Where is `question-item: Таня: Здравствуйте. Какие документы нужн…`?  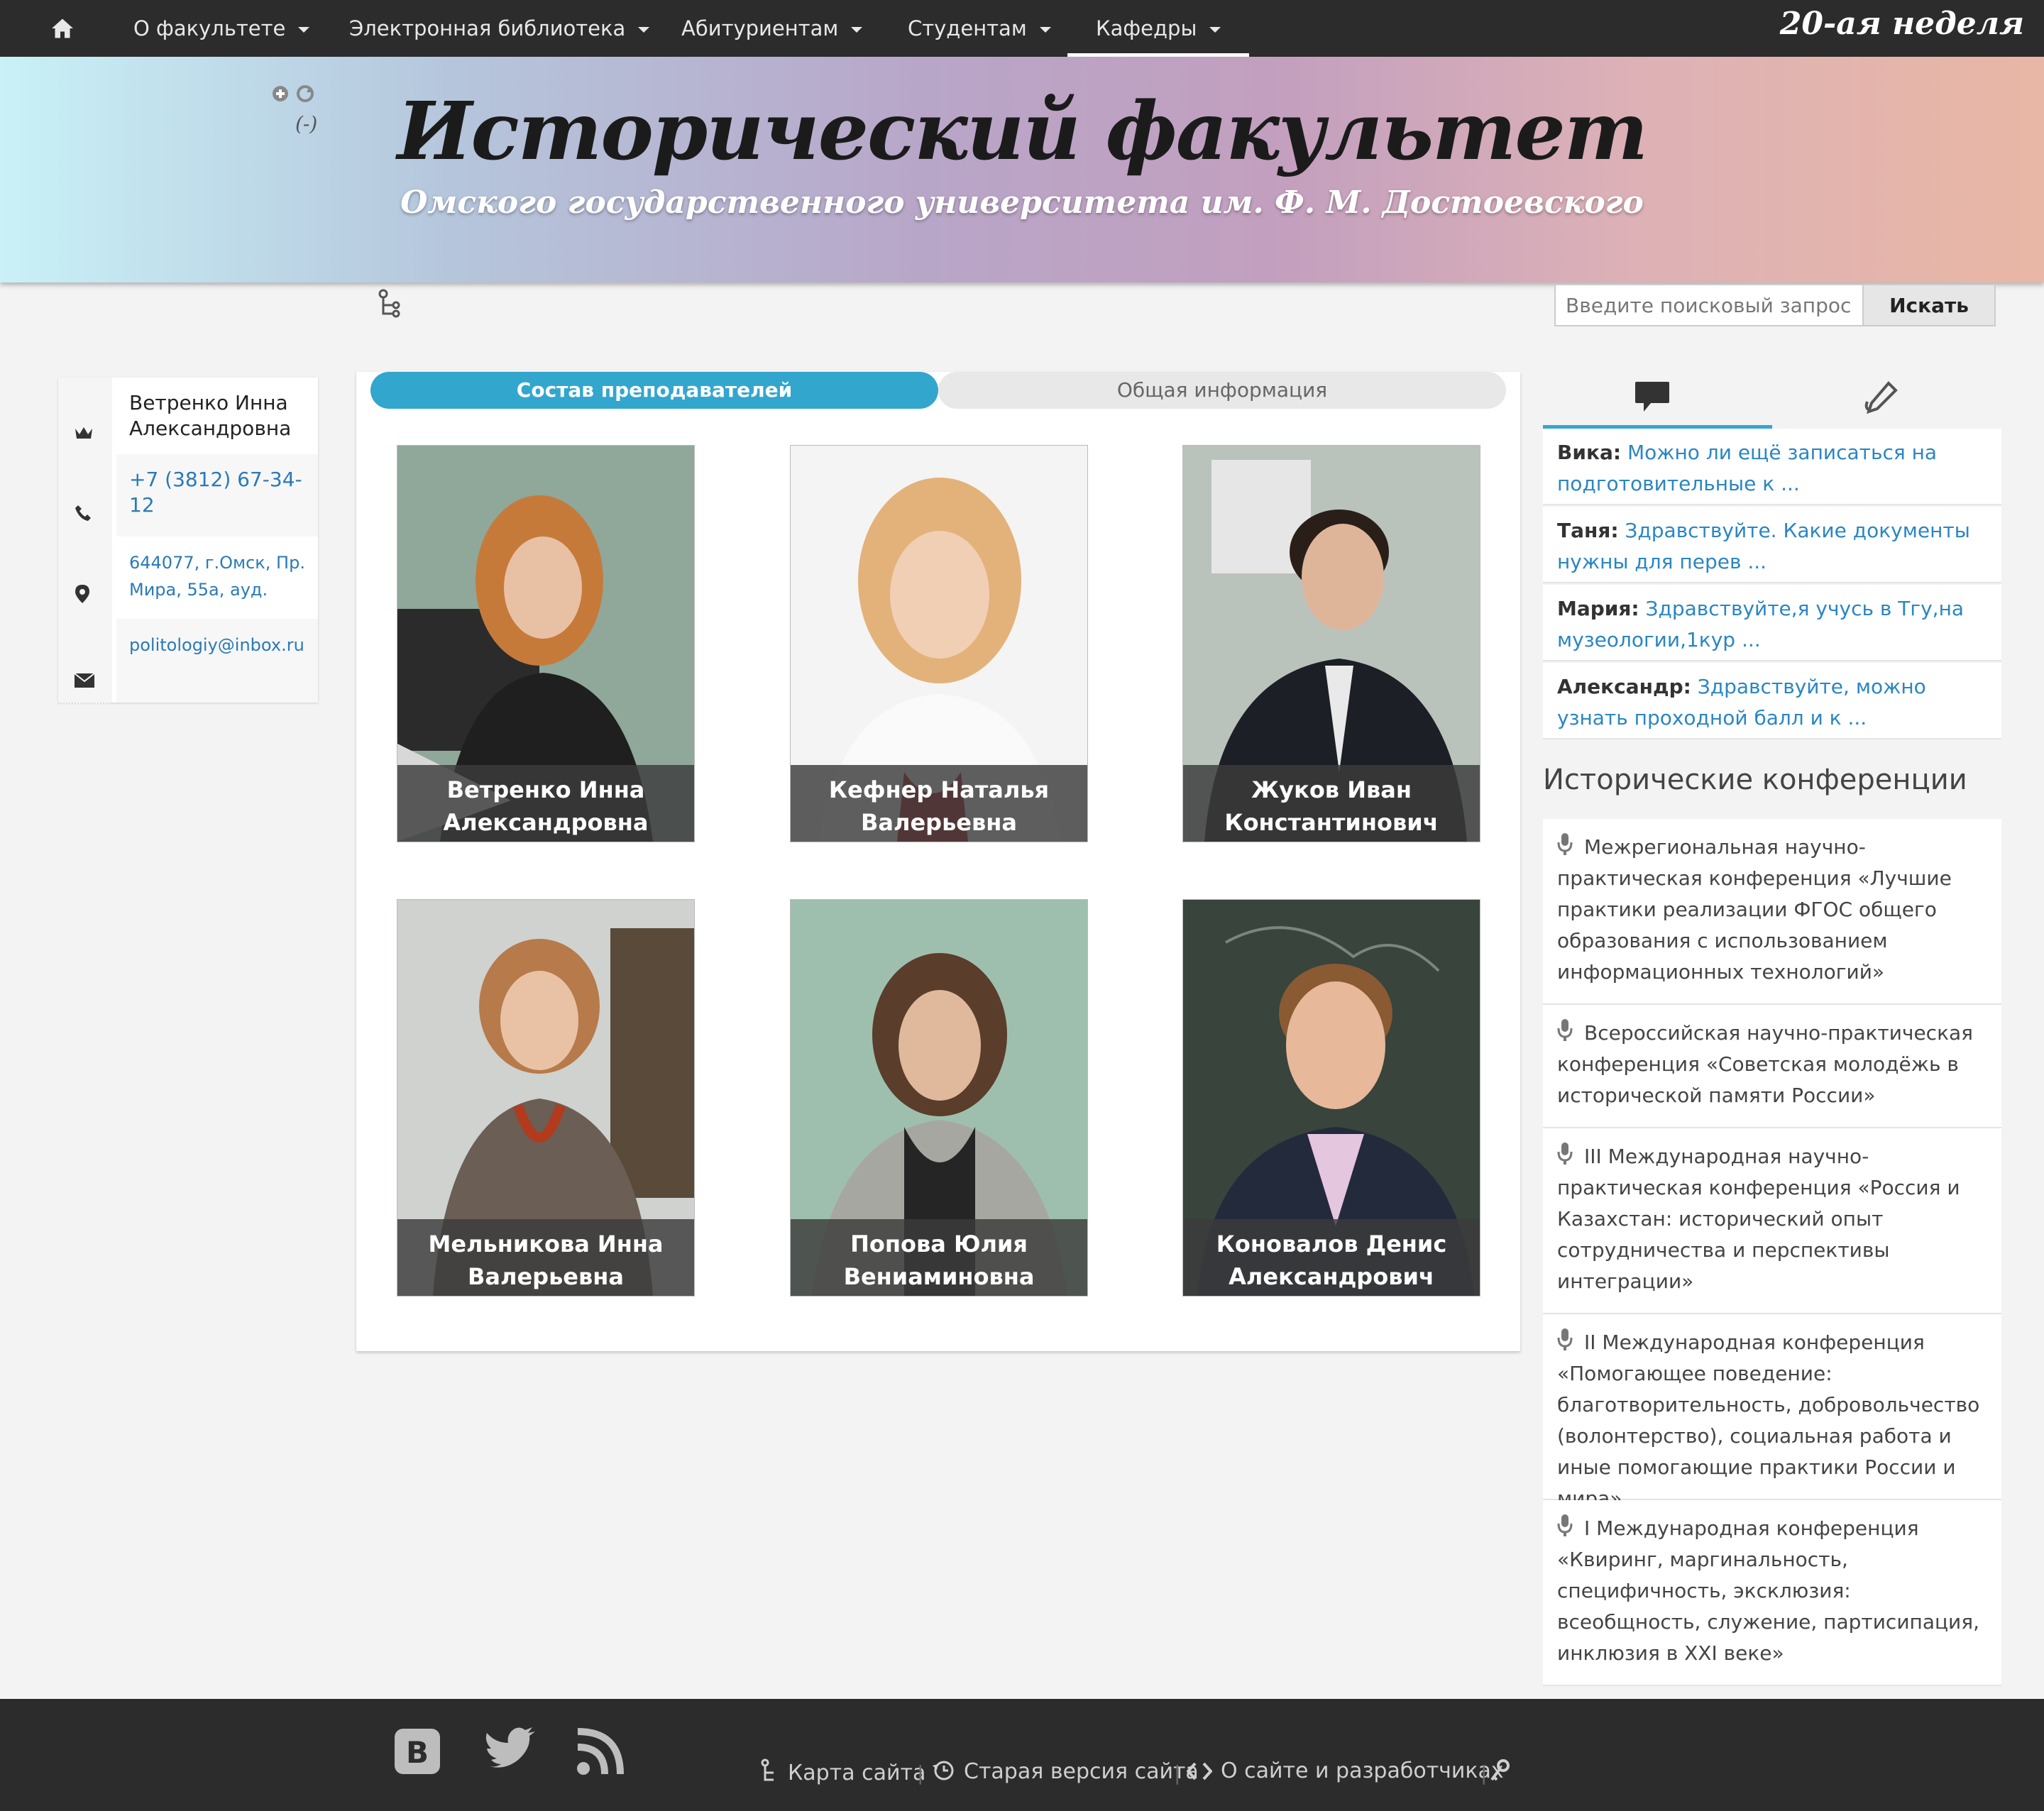
question-item: Таня: Здравствуйте. Какие документы нужн… is located at coordinates (1772, 545).